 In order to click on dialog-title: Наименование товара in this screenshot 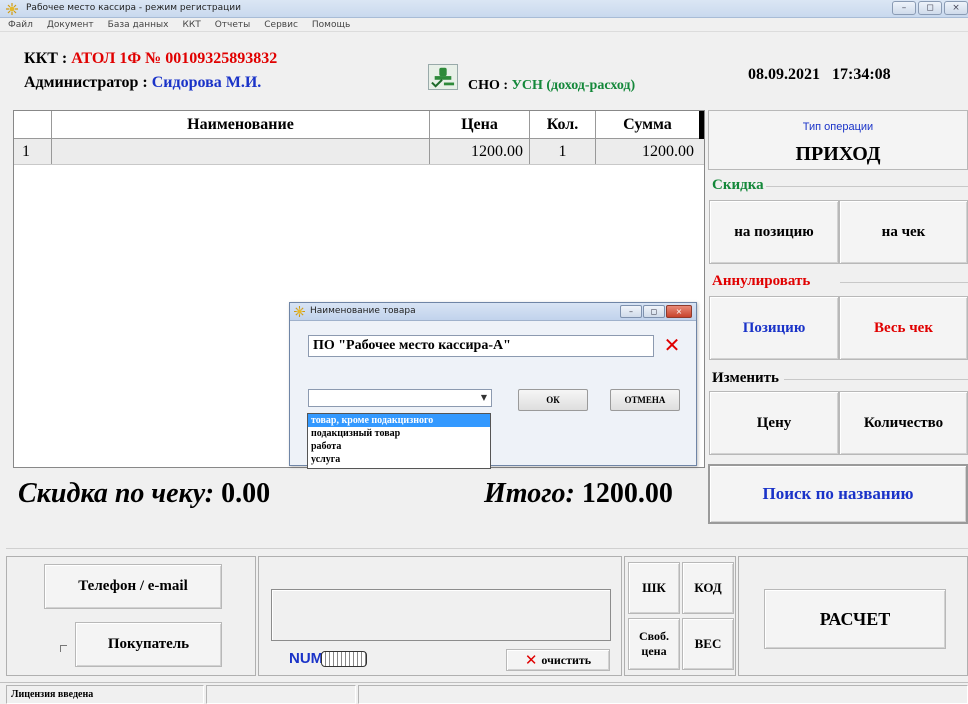, I will do `click(363, 311)`.